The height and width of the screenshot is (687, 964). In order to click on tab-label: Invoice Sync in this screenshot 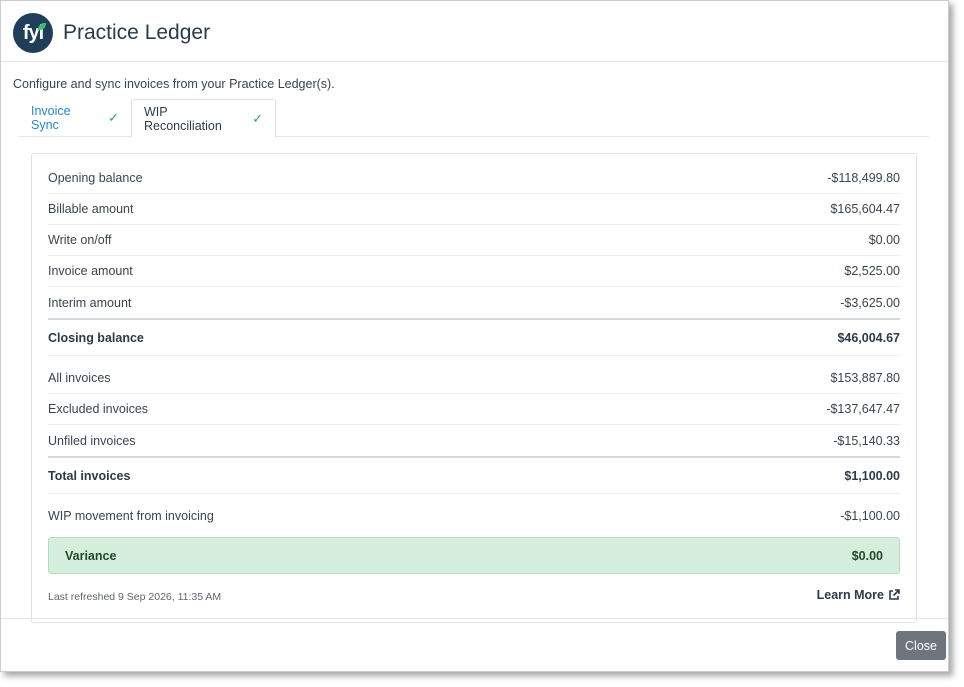, I will do `click(51, 118)`.